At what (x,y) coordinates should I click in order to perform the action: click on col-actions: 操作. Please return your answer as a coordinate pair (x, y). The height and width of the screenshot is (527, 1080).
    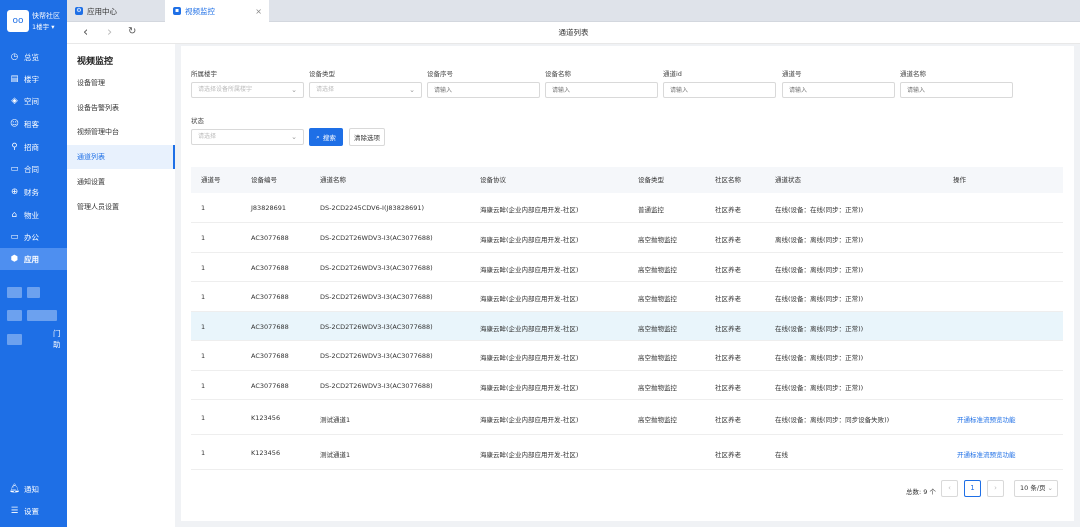
    Looking at the image, I should click on (959, 180).